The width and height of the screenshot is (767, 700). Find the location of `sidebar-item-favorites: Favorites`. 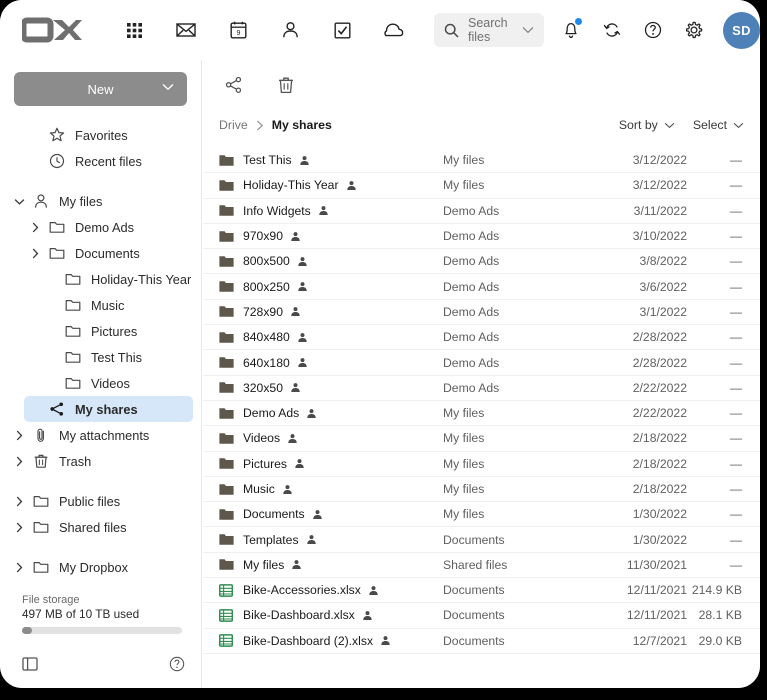

sidebar-item-favorites: Favorites is located at coordinates (108, 135).